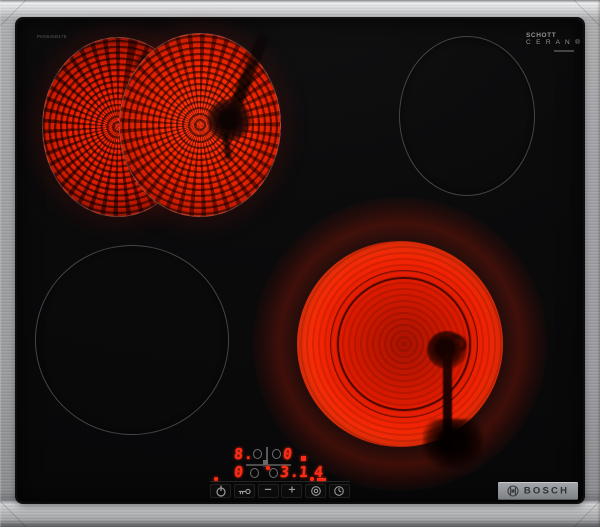  What do you see at coordinates (239, 472) in the screenshot?
I see `front-left-level-display: 0` at bounding box center [239, 472].